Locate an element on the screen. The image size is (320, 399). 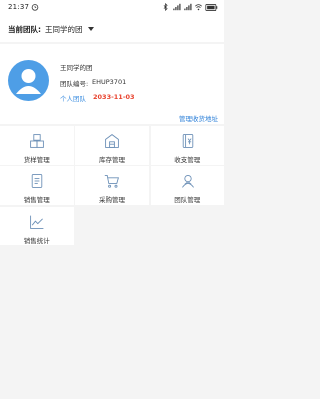
team-code-value: EHUP3701 is located at coordinates (109, 82).